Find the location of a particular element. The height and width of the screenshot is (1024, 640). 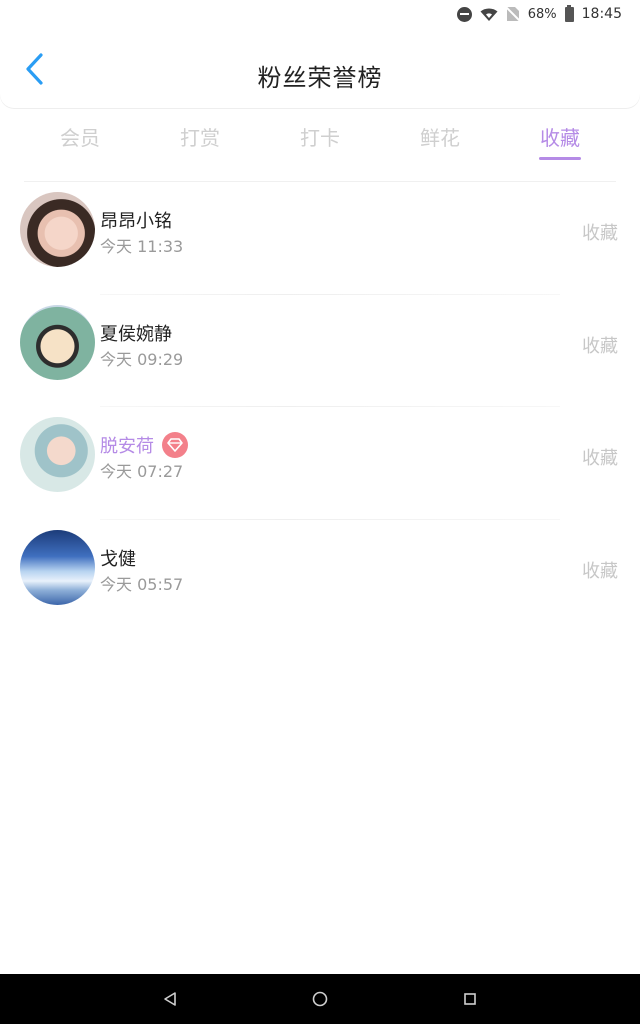

nav-home-button is located at coordinates (320, 999).